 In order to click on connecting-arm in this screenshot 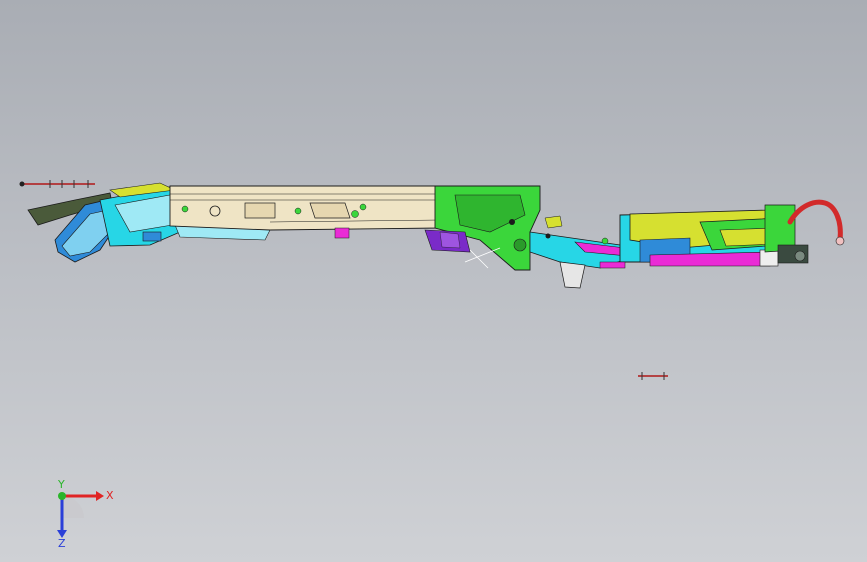, I will do `click(580, 260)`.